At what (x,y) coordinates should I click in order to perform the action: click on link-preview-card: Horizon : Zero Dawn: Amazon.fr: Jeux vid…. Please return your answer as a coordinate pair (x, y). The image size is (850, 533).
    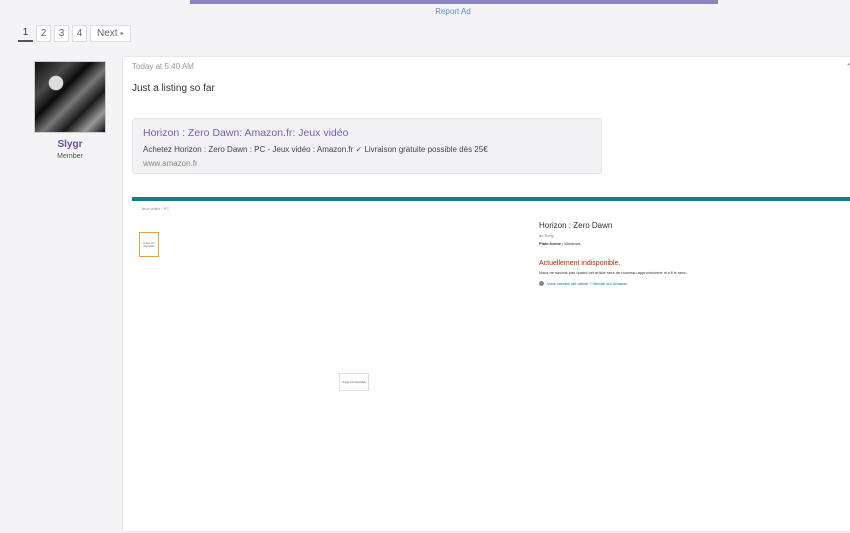
    Looking at the image, I should click on (367, 146).